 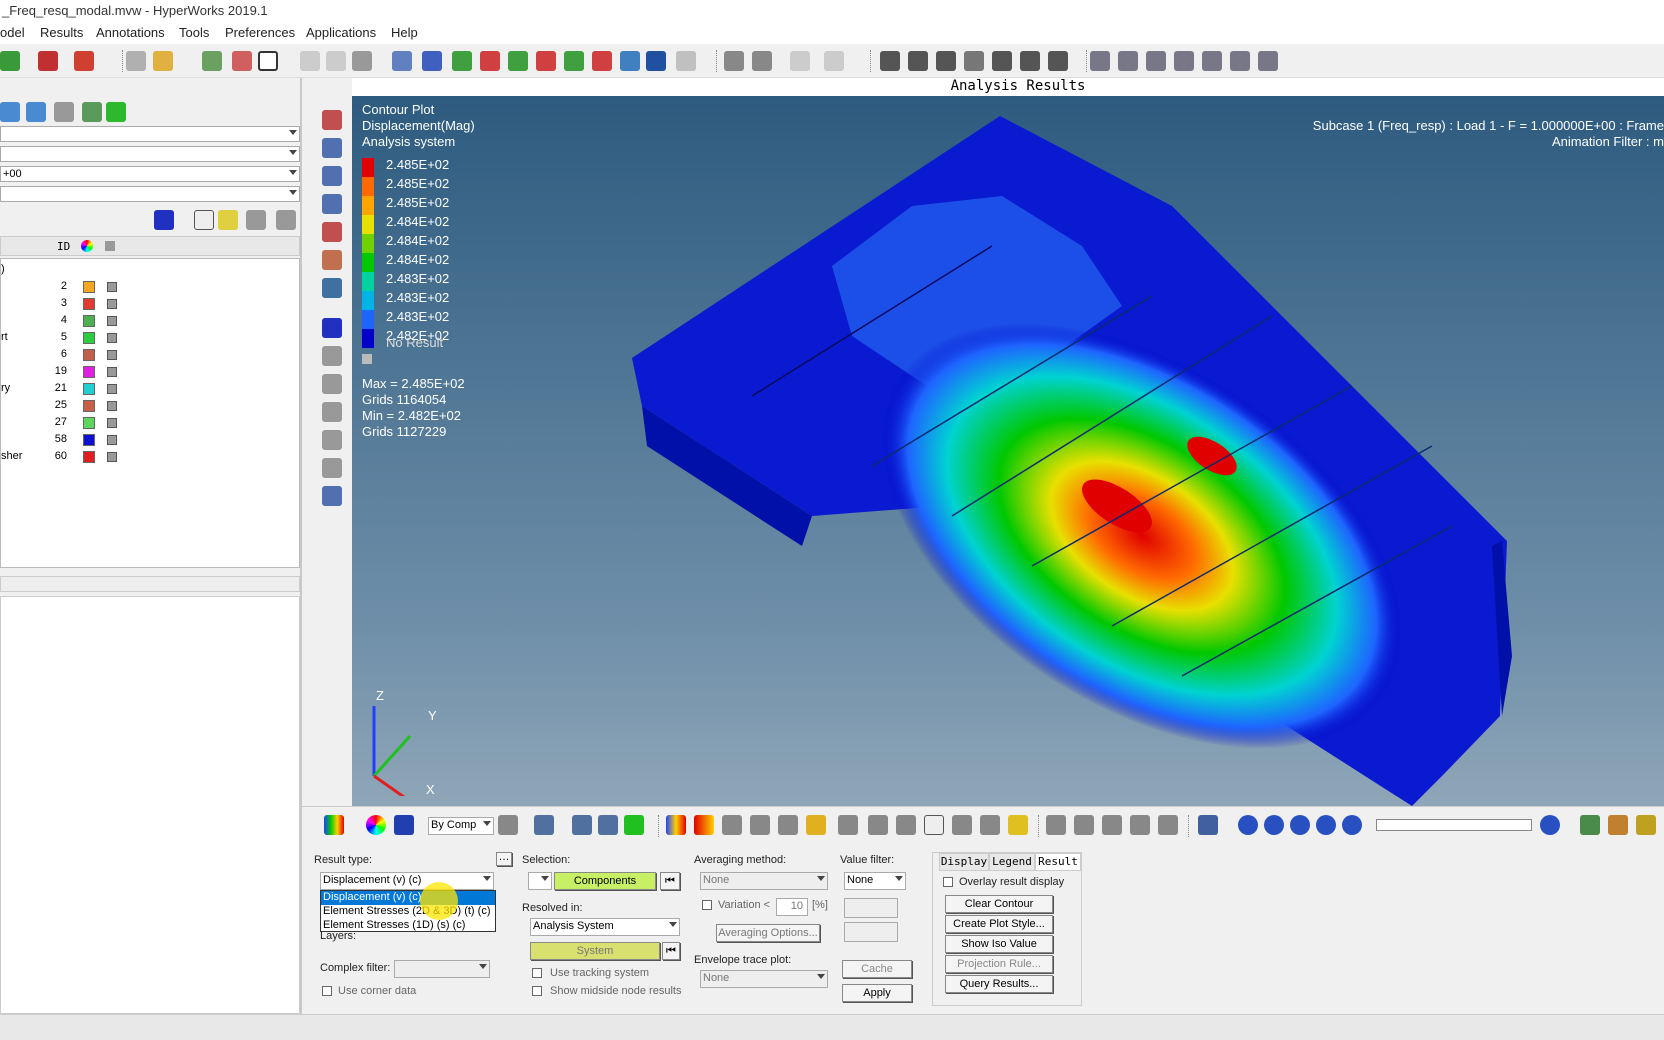 I want to click on vtool-eye-3-icon, so click(x=332, y=412).